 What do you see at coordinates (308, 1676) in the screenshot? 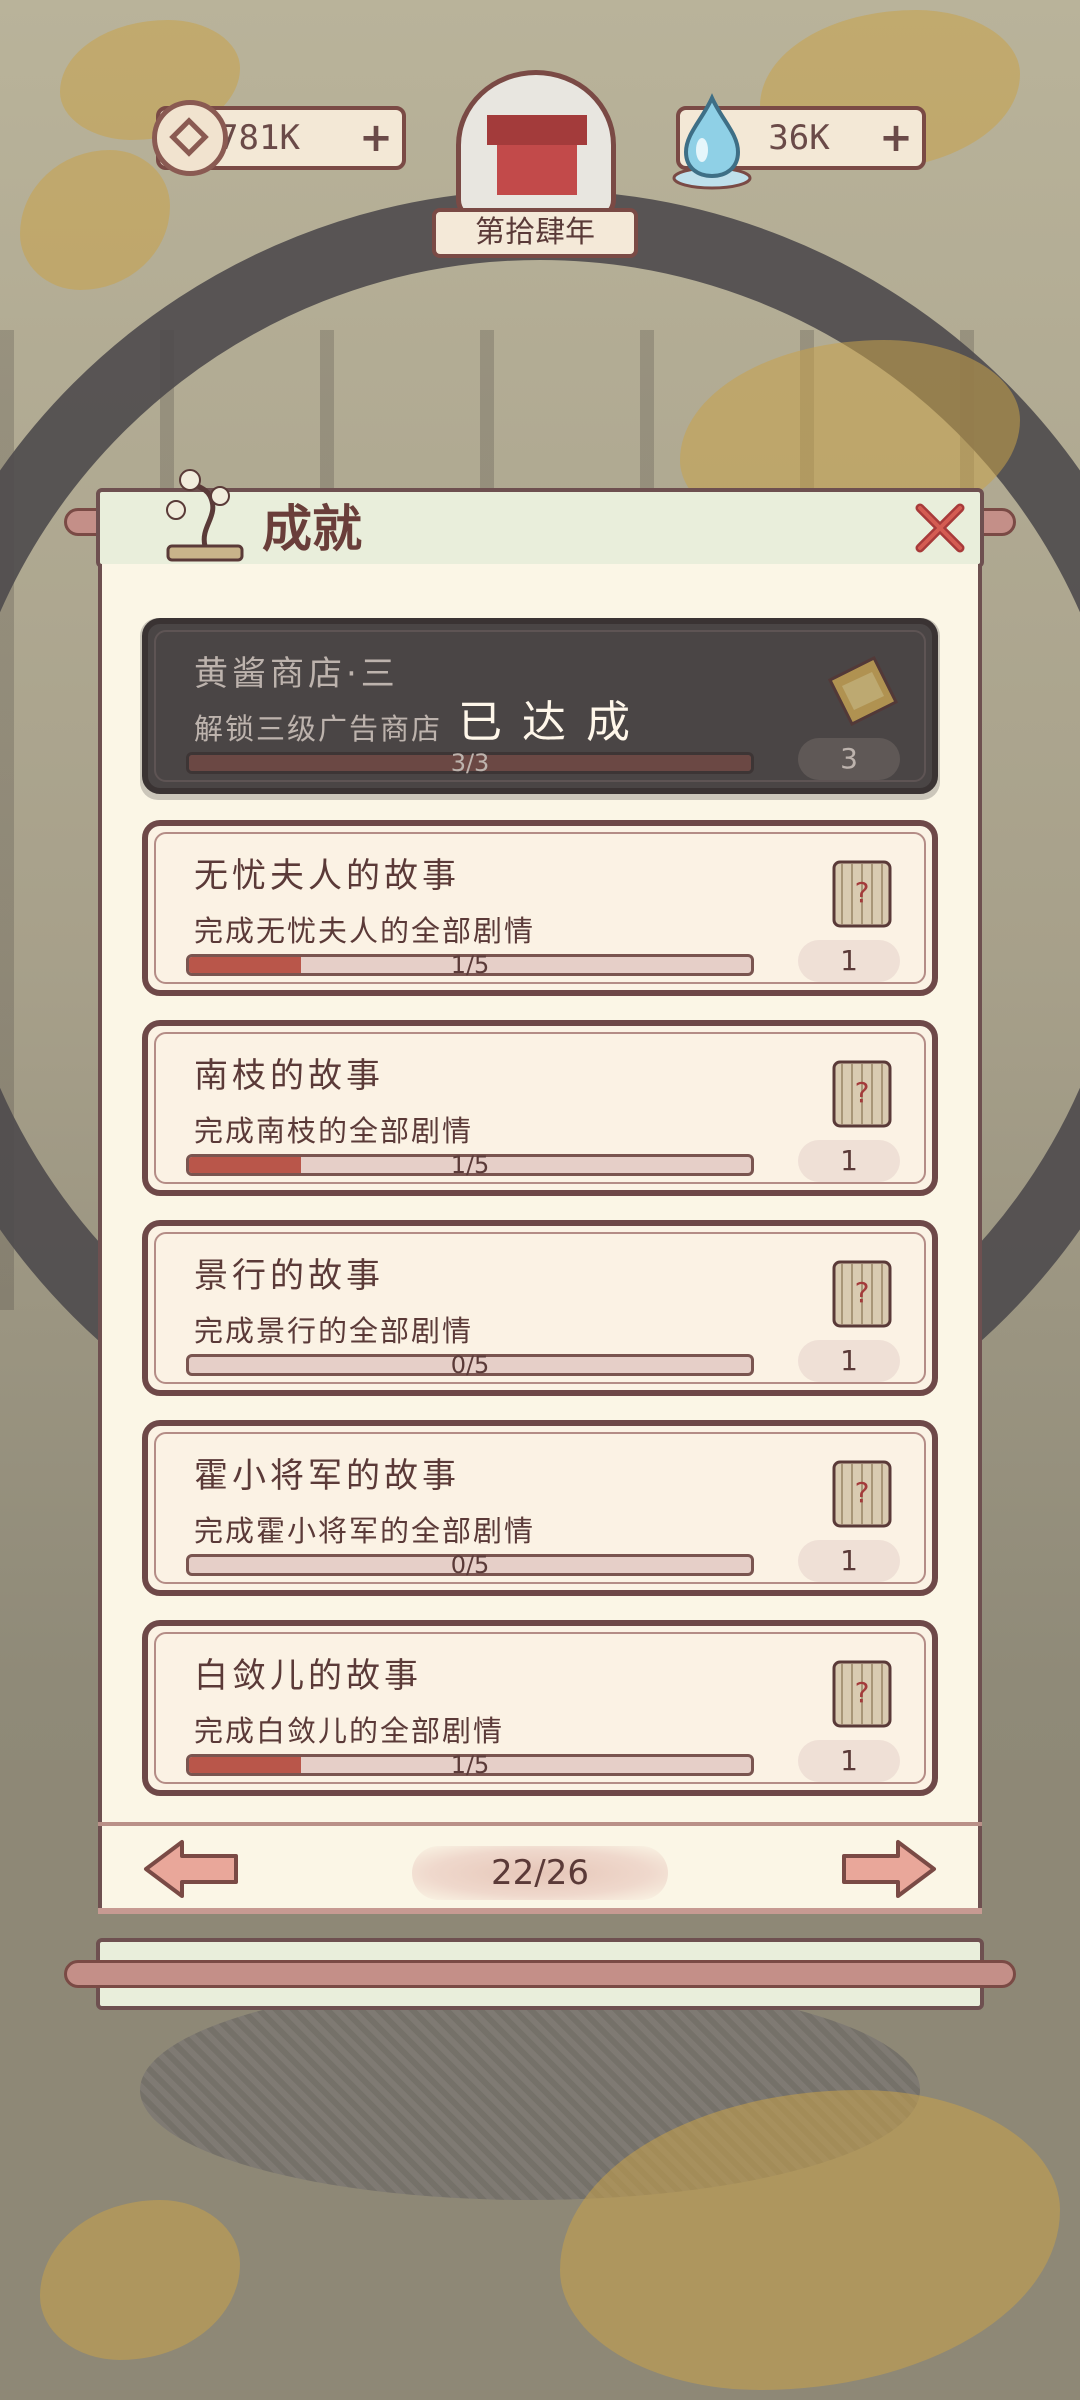
I see `achievement-name: 白敛儿的故事` at bounding box center [308, 1676].